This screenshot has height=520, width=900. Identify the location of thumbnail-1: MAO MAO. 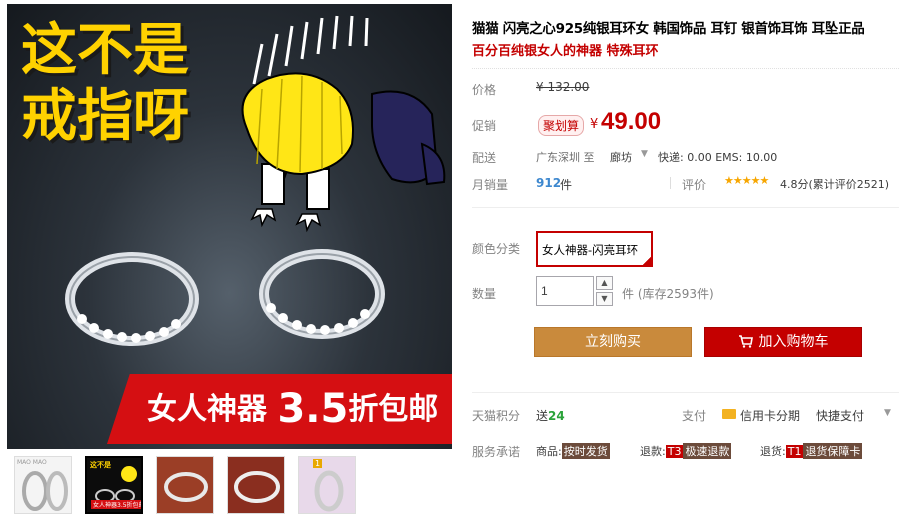
(43, 485).